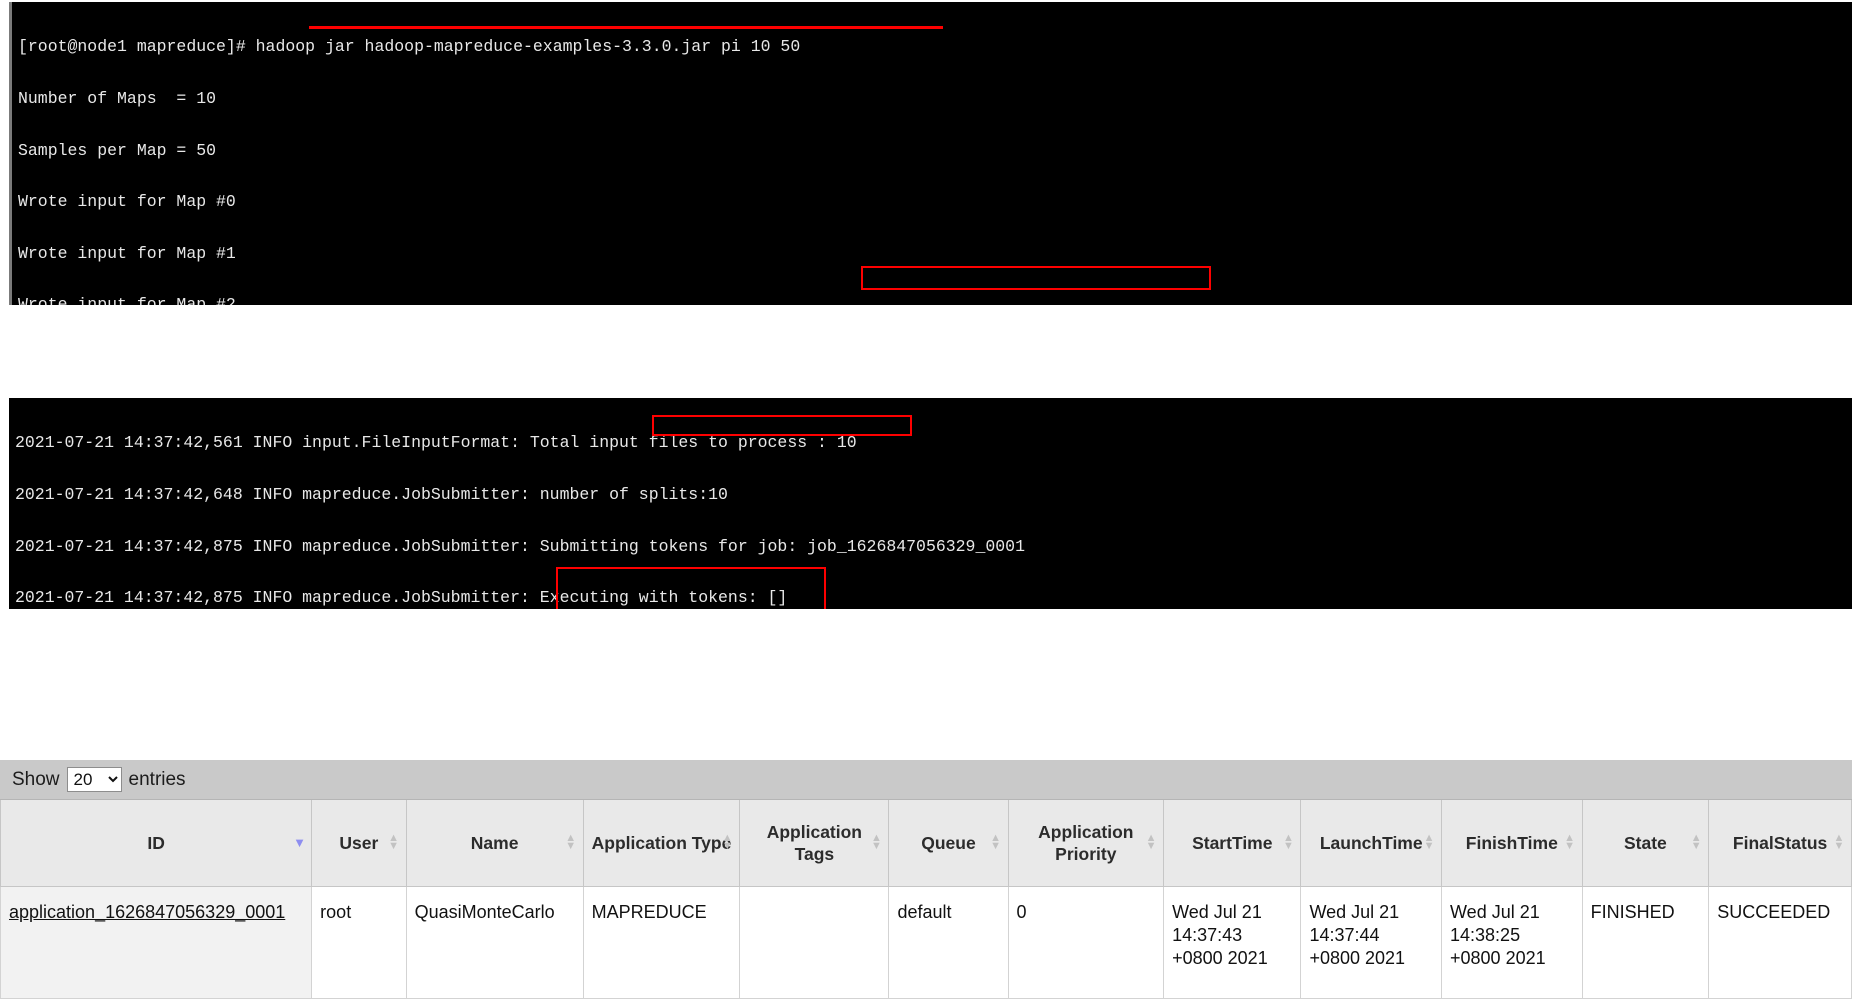 Image resolution: width=1852 pixels, height=1004 pixels. I want to click on column-header-state: State ▲ ▼, so click(1645, 843).